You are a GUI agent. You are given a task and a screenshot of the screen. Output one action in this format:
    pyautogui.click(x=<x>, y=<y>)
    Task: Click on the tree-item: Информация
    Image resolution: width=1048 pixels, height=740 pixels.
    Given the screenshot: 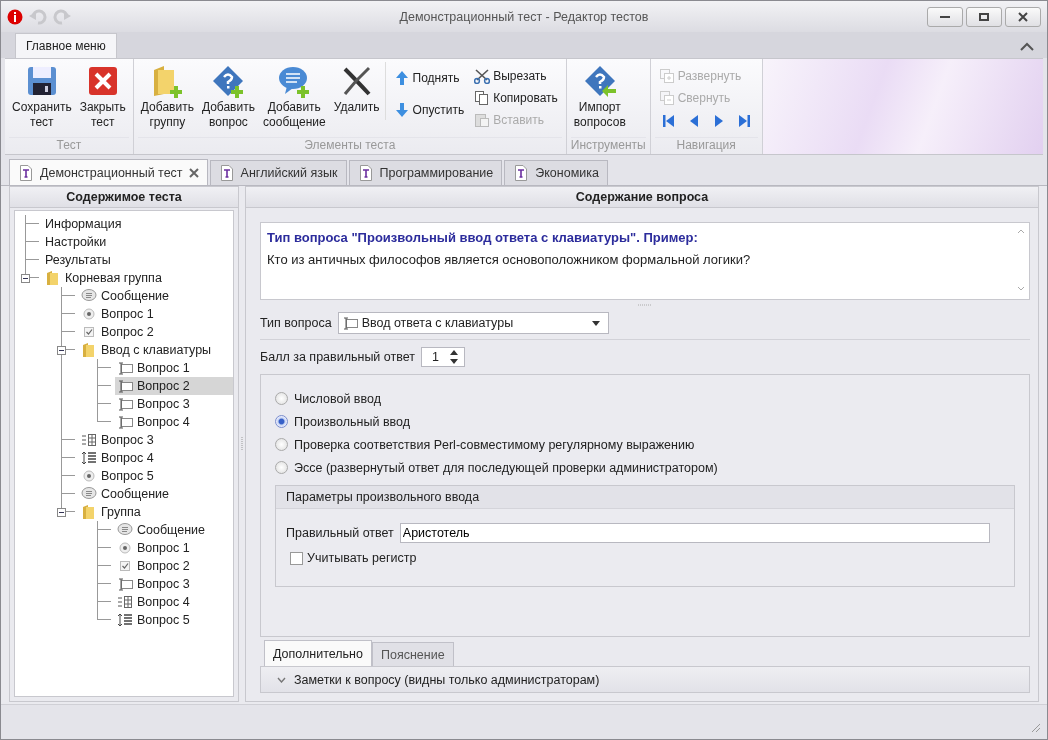 What is the action you would take?
    pyautogui.click(x=138, y=224)
    